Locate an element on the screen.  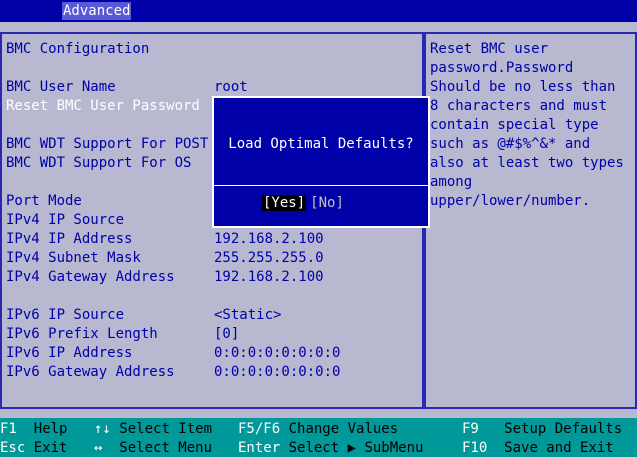
value-ipv4-ip-address: 192.168.2.100 is located at coordinates (269, 239).